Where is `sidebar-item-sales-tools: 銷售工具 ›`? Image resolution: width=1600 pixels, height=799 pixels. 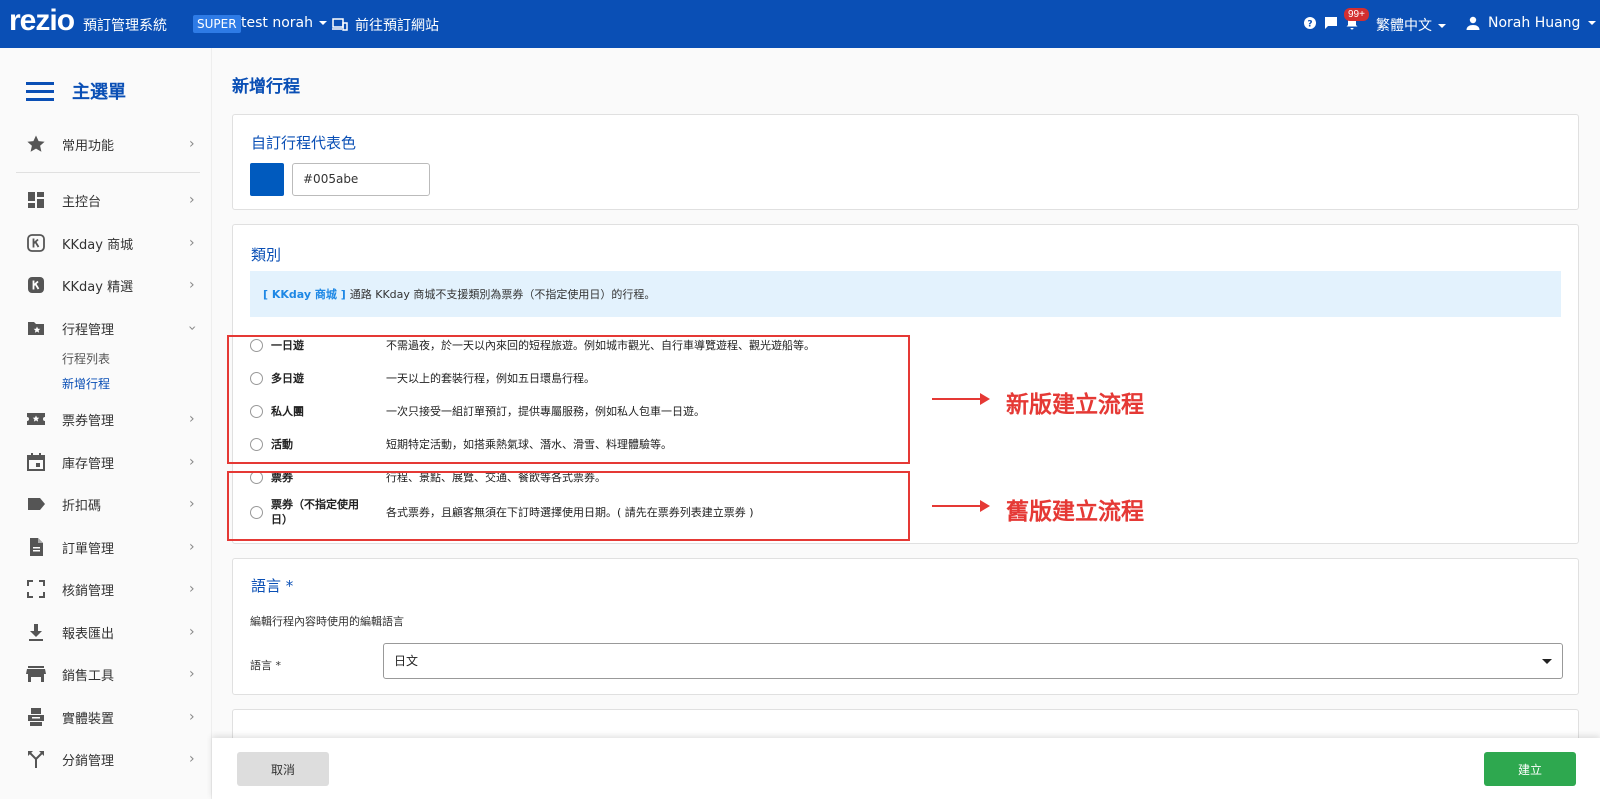 sidebar-item-sales-tools: 銷售工具 › is located at coordinates (106, 674).